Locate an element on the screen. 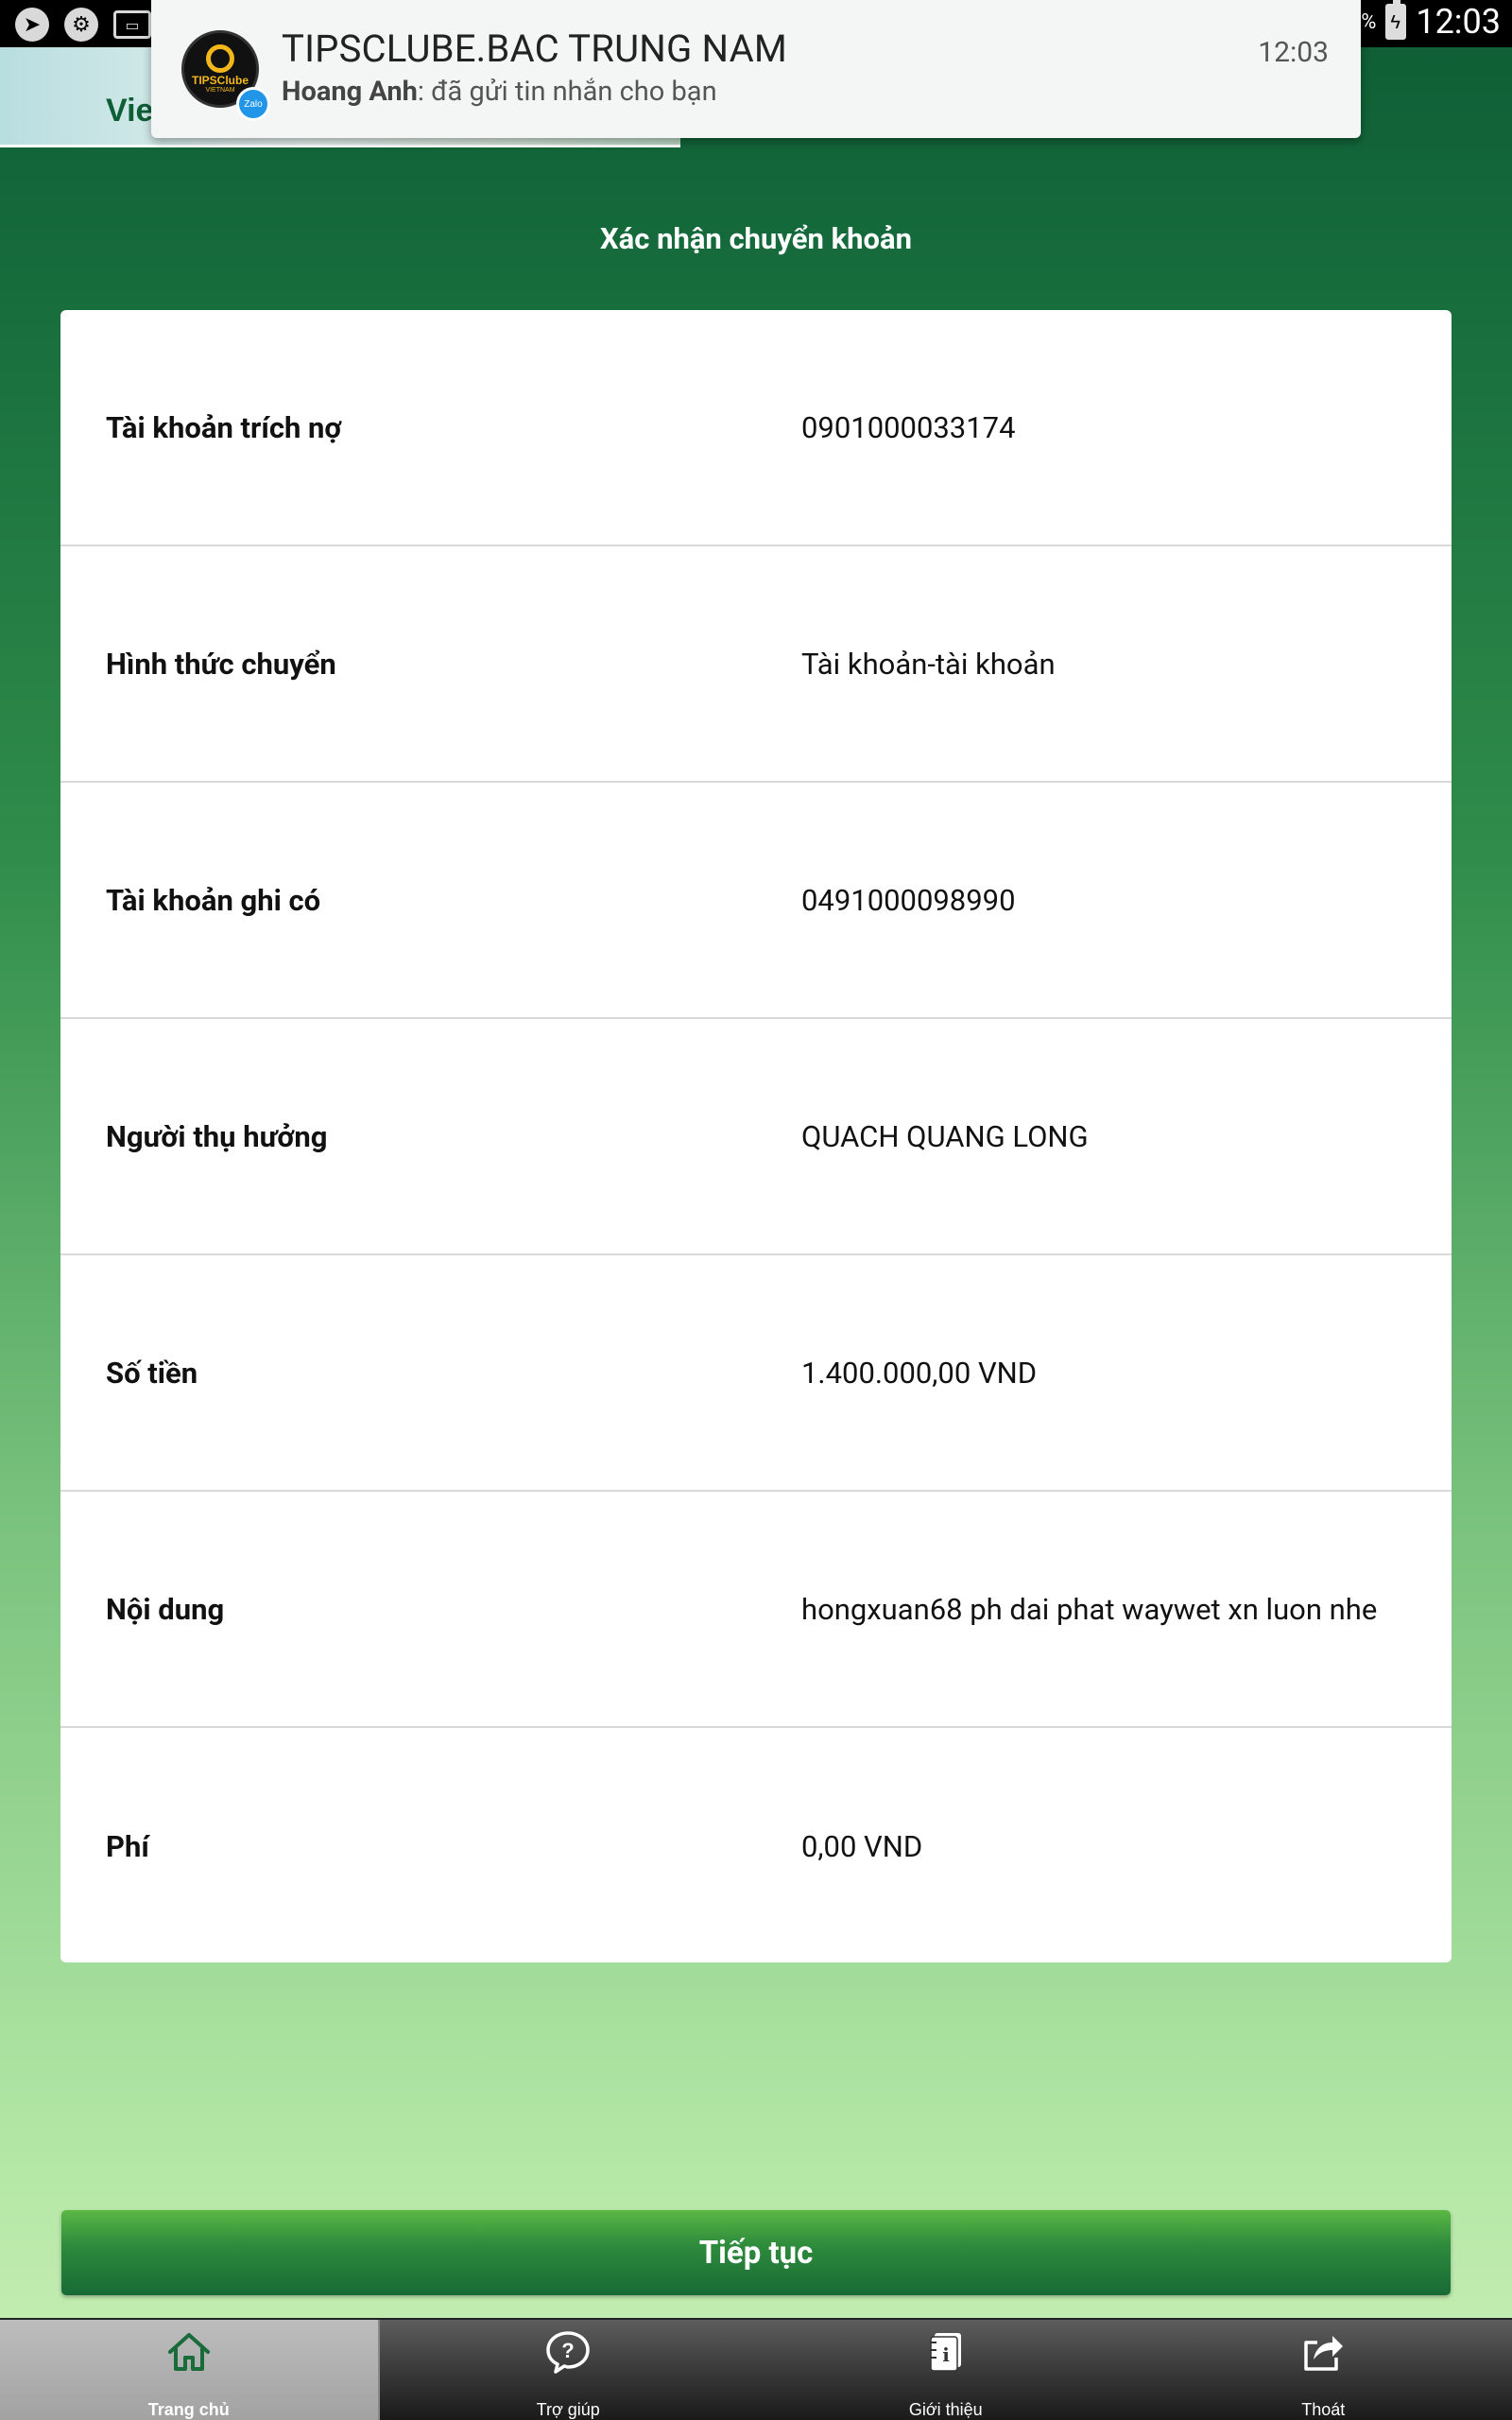 This screenshot has height=2420, width=1512. nav-item-home: Trang chủ is located at coordinates (190, 2370).